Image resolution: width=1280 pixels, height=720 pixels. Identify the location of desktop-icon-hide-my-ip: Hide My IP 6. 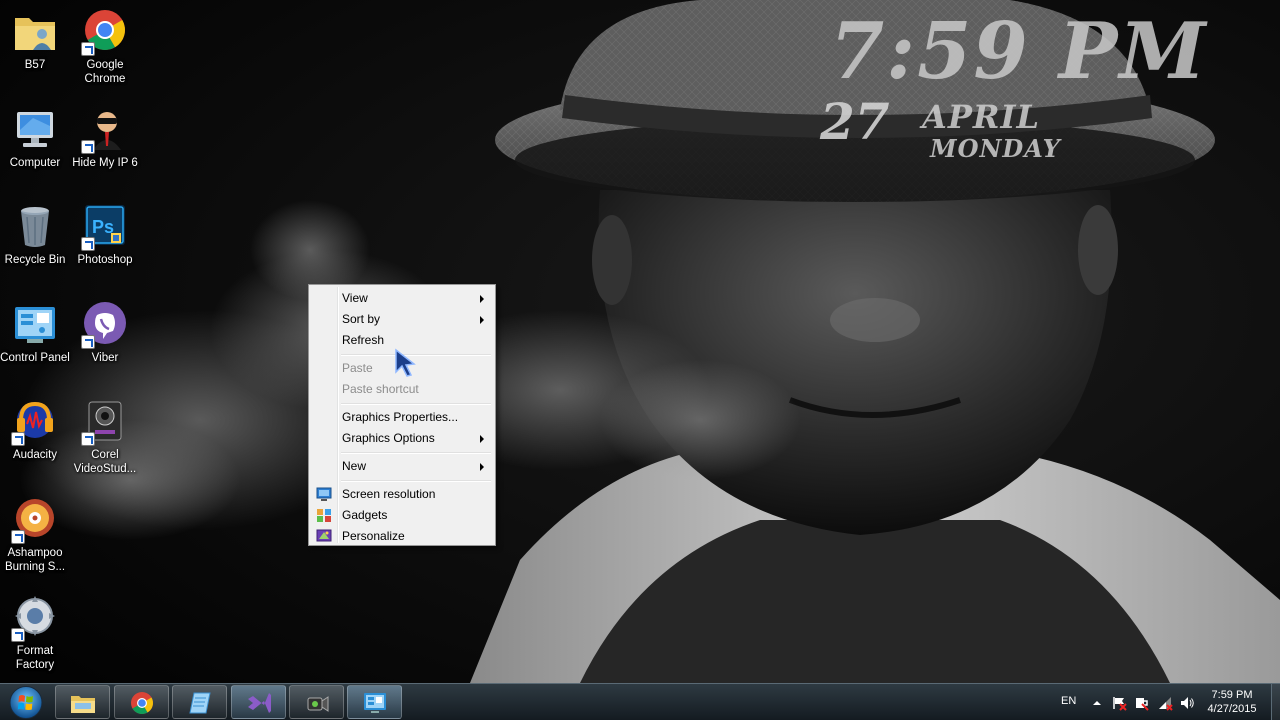
(105, 138).